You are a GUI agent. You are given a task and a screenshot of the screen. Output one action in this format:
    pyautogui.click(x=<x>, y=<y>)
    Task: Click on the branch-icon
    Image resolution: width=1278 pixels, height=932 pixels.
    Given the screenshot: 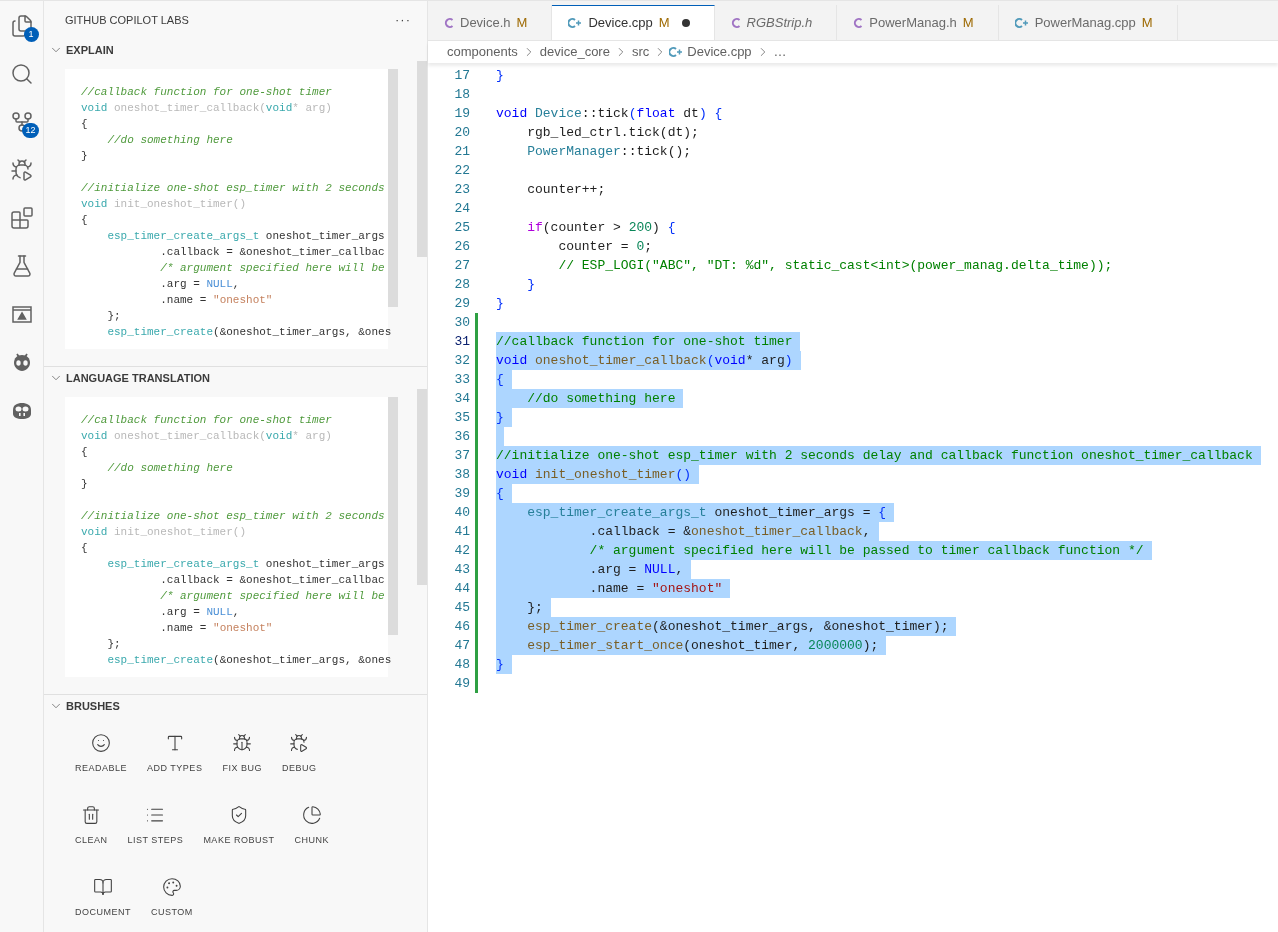 What is the action you would take?
    pyautogui.click(x=21, y=122)
    